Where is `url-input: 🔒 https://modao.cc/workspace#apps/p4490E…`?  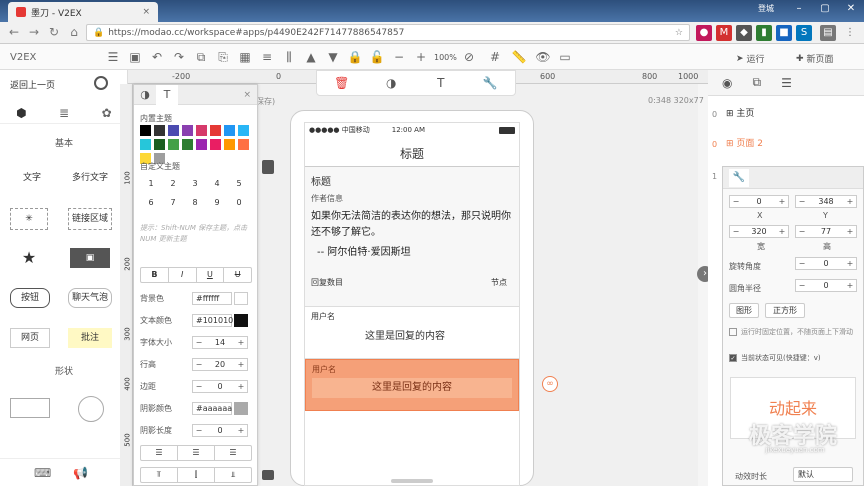 url-input: 🔒 https://modao.cc/workspace#apps/p4490E… is located at coordinates (388, 32).